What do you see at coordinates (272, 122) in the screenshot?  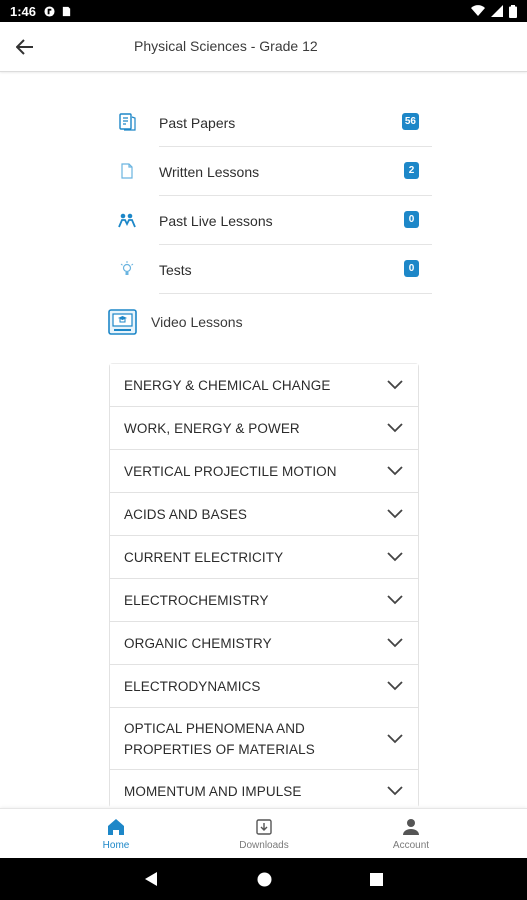 I see `menu-item-past-papers: Past Papers 56` at bounding box center [272, 122].